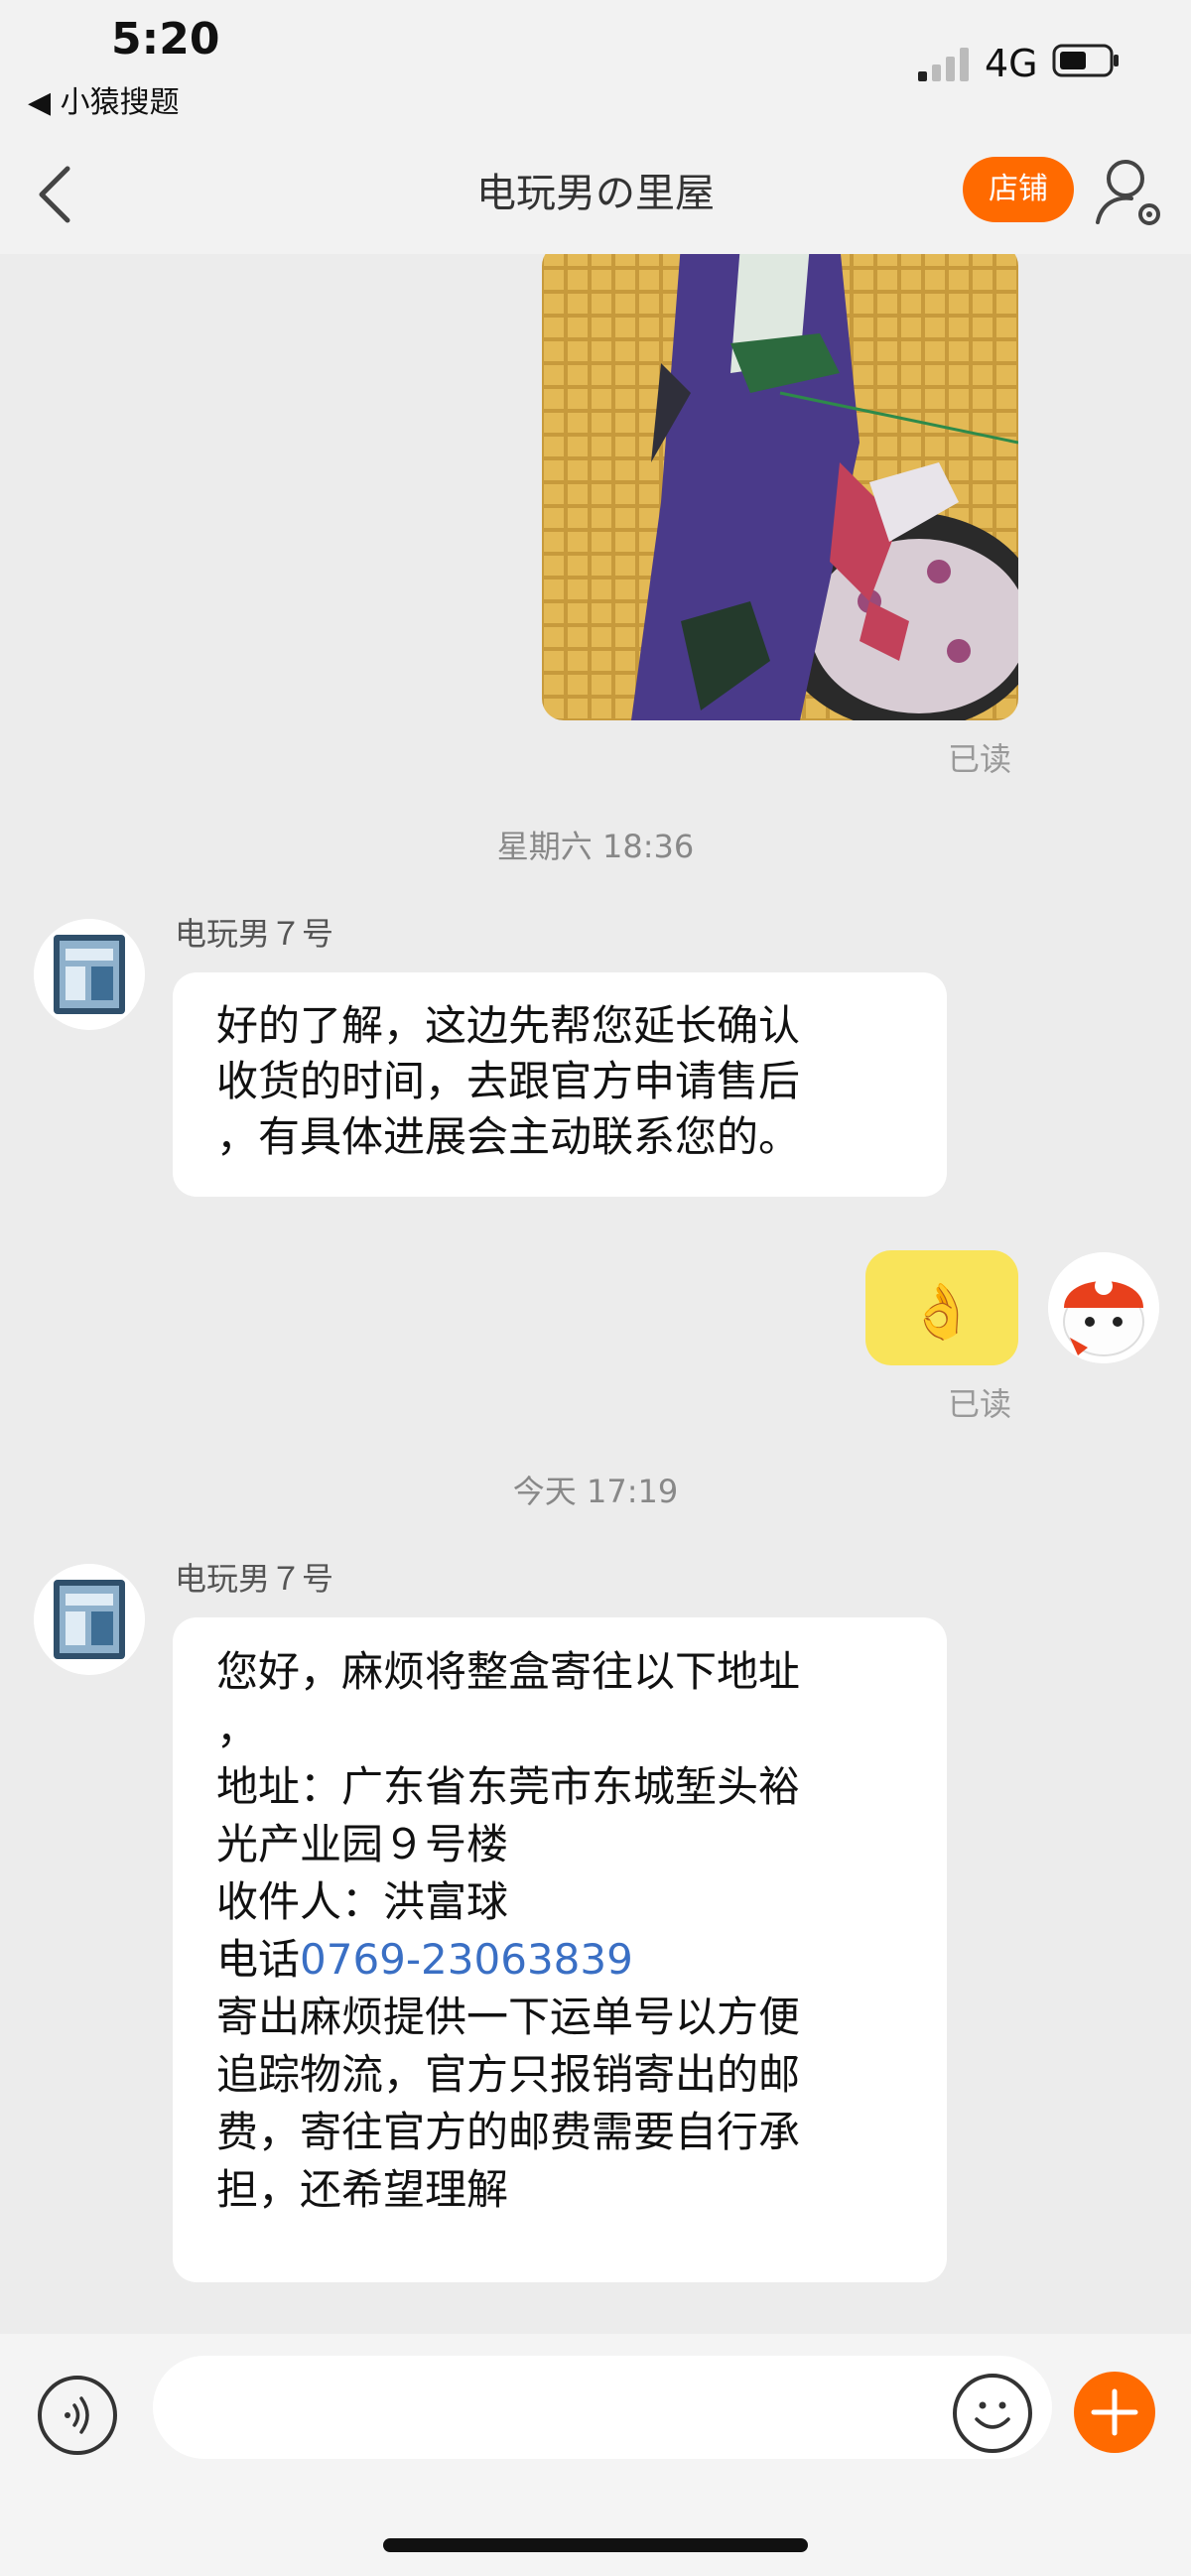  What do you see at coordinates (238, 1729) in the screenshot?
I see `message-line: ，` at bounding box center [238, 1729].